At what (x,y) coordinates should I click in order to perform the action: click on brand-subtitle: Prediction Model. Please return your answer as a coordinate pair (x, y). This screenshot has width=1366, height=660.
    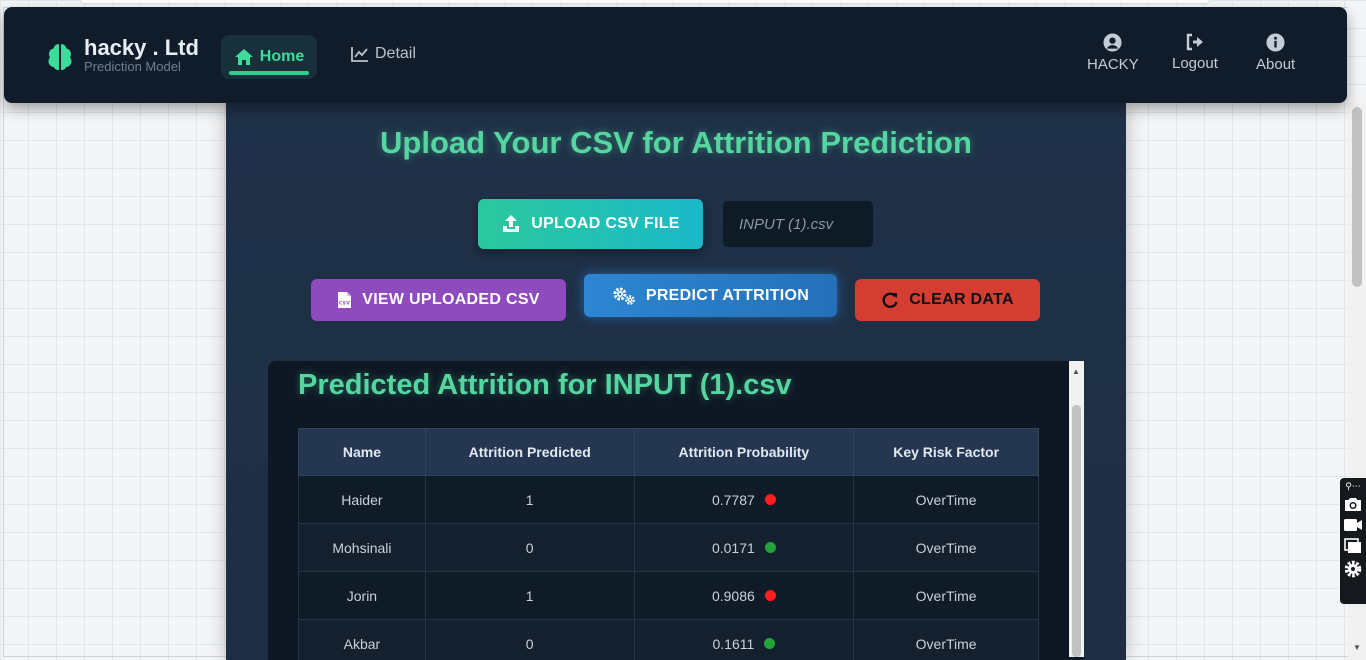
    Looking at the image, I should click on (132, 66).